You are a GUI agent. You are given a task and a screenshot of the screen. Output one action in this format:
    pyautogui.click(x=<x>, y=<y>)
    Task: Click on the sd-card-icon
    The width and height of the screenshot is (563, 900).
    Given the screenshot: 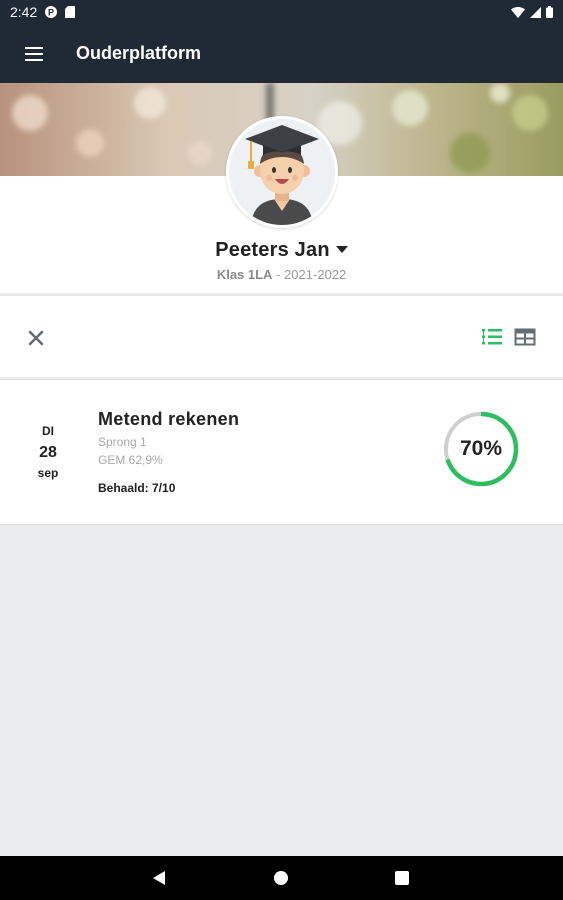 What is the action you would take?
    pyautogui.click(x=70, y=12)
    